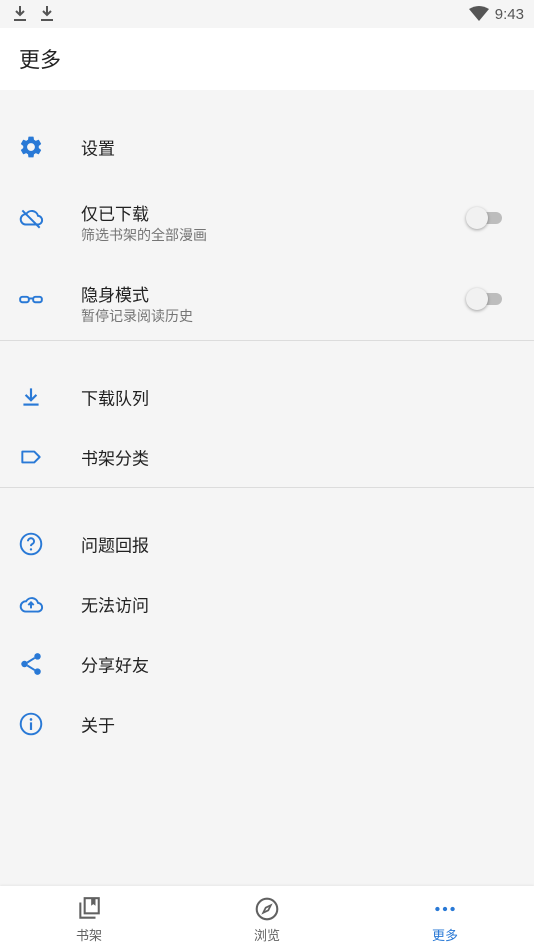 The width and height of the screenshot is (534, 949). I want to click on menu-label: 设置, so click(98, 149).